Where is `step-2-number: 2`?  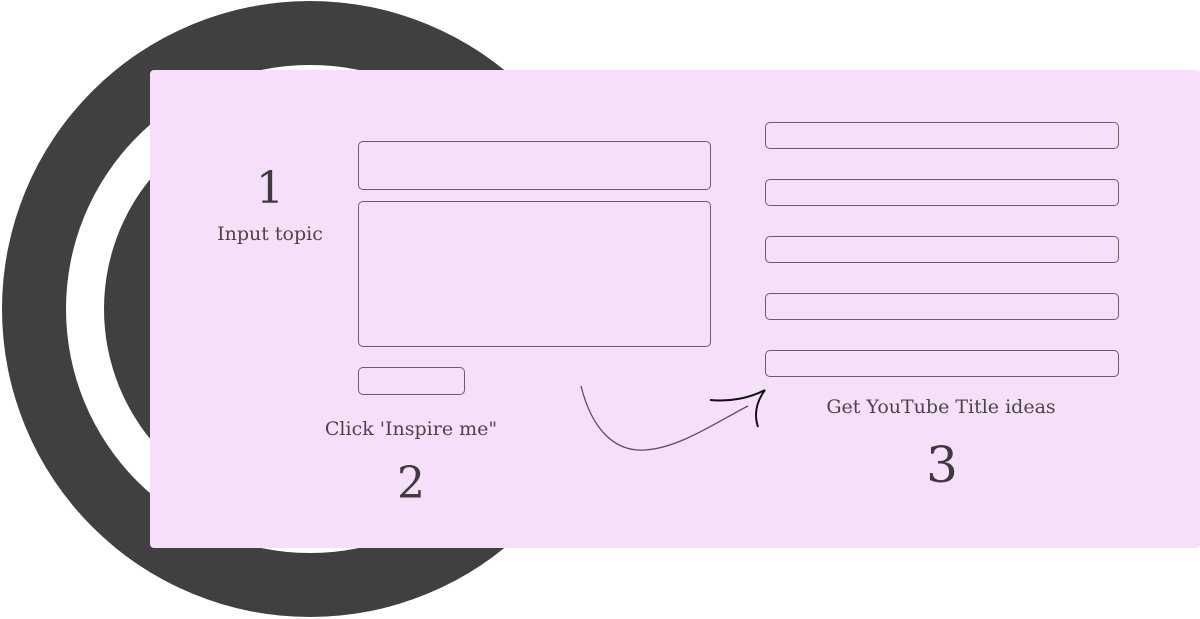 step-2-number: 2 is located at coordinates (411, 483).